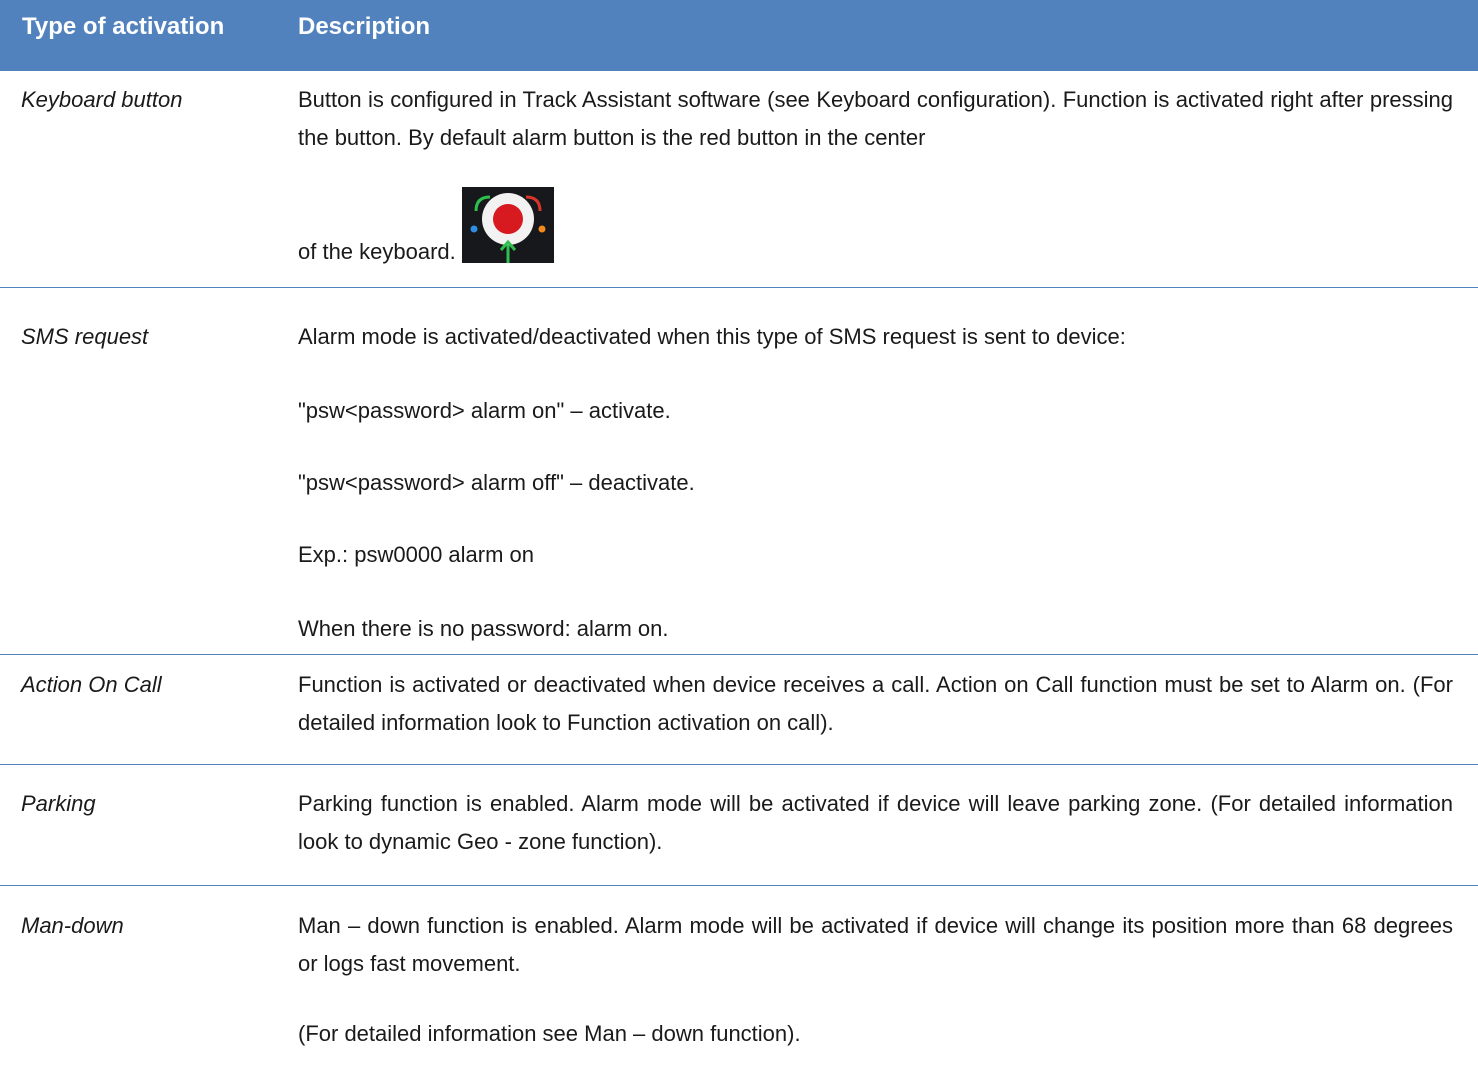  I want to click on table-header: Type of activation Description, so click(739, 35).